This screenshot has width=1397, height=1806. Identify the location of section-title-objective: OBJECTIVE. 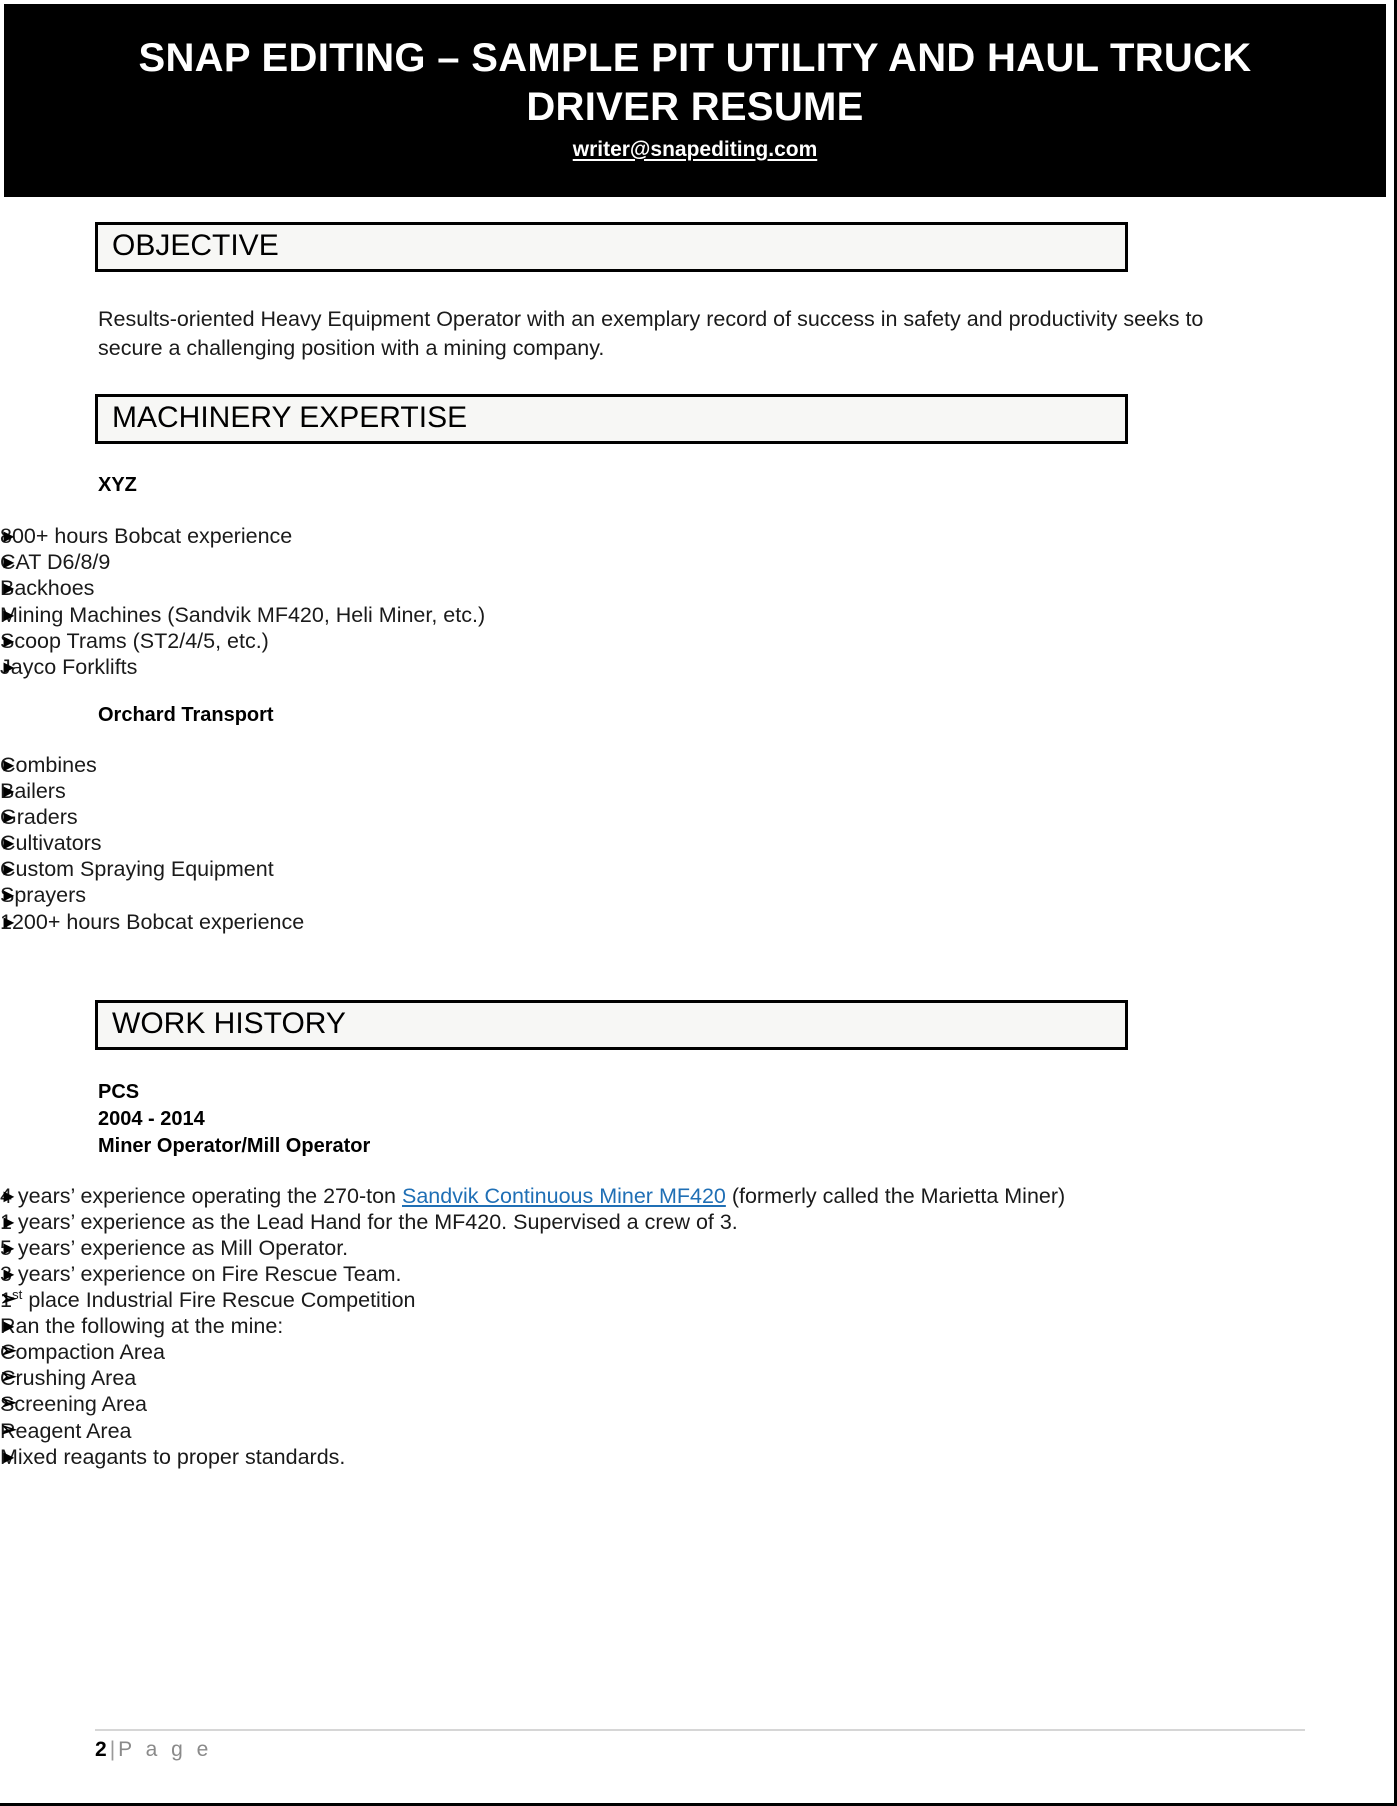
(195, 245).